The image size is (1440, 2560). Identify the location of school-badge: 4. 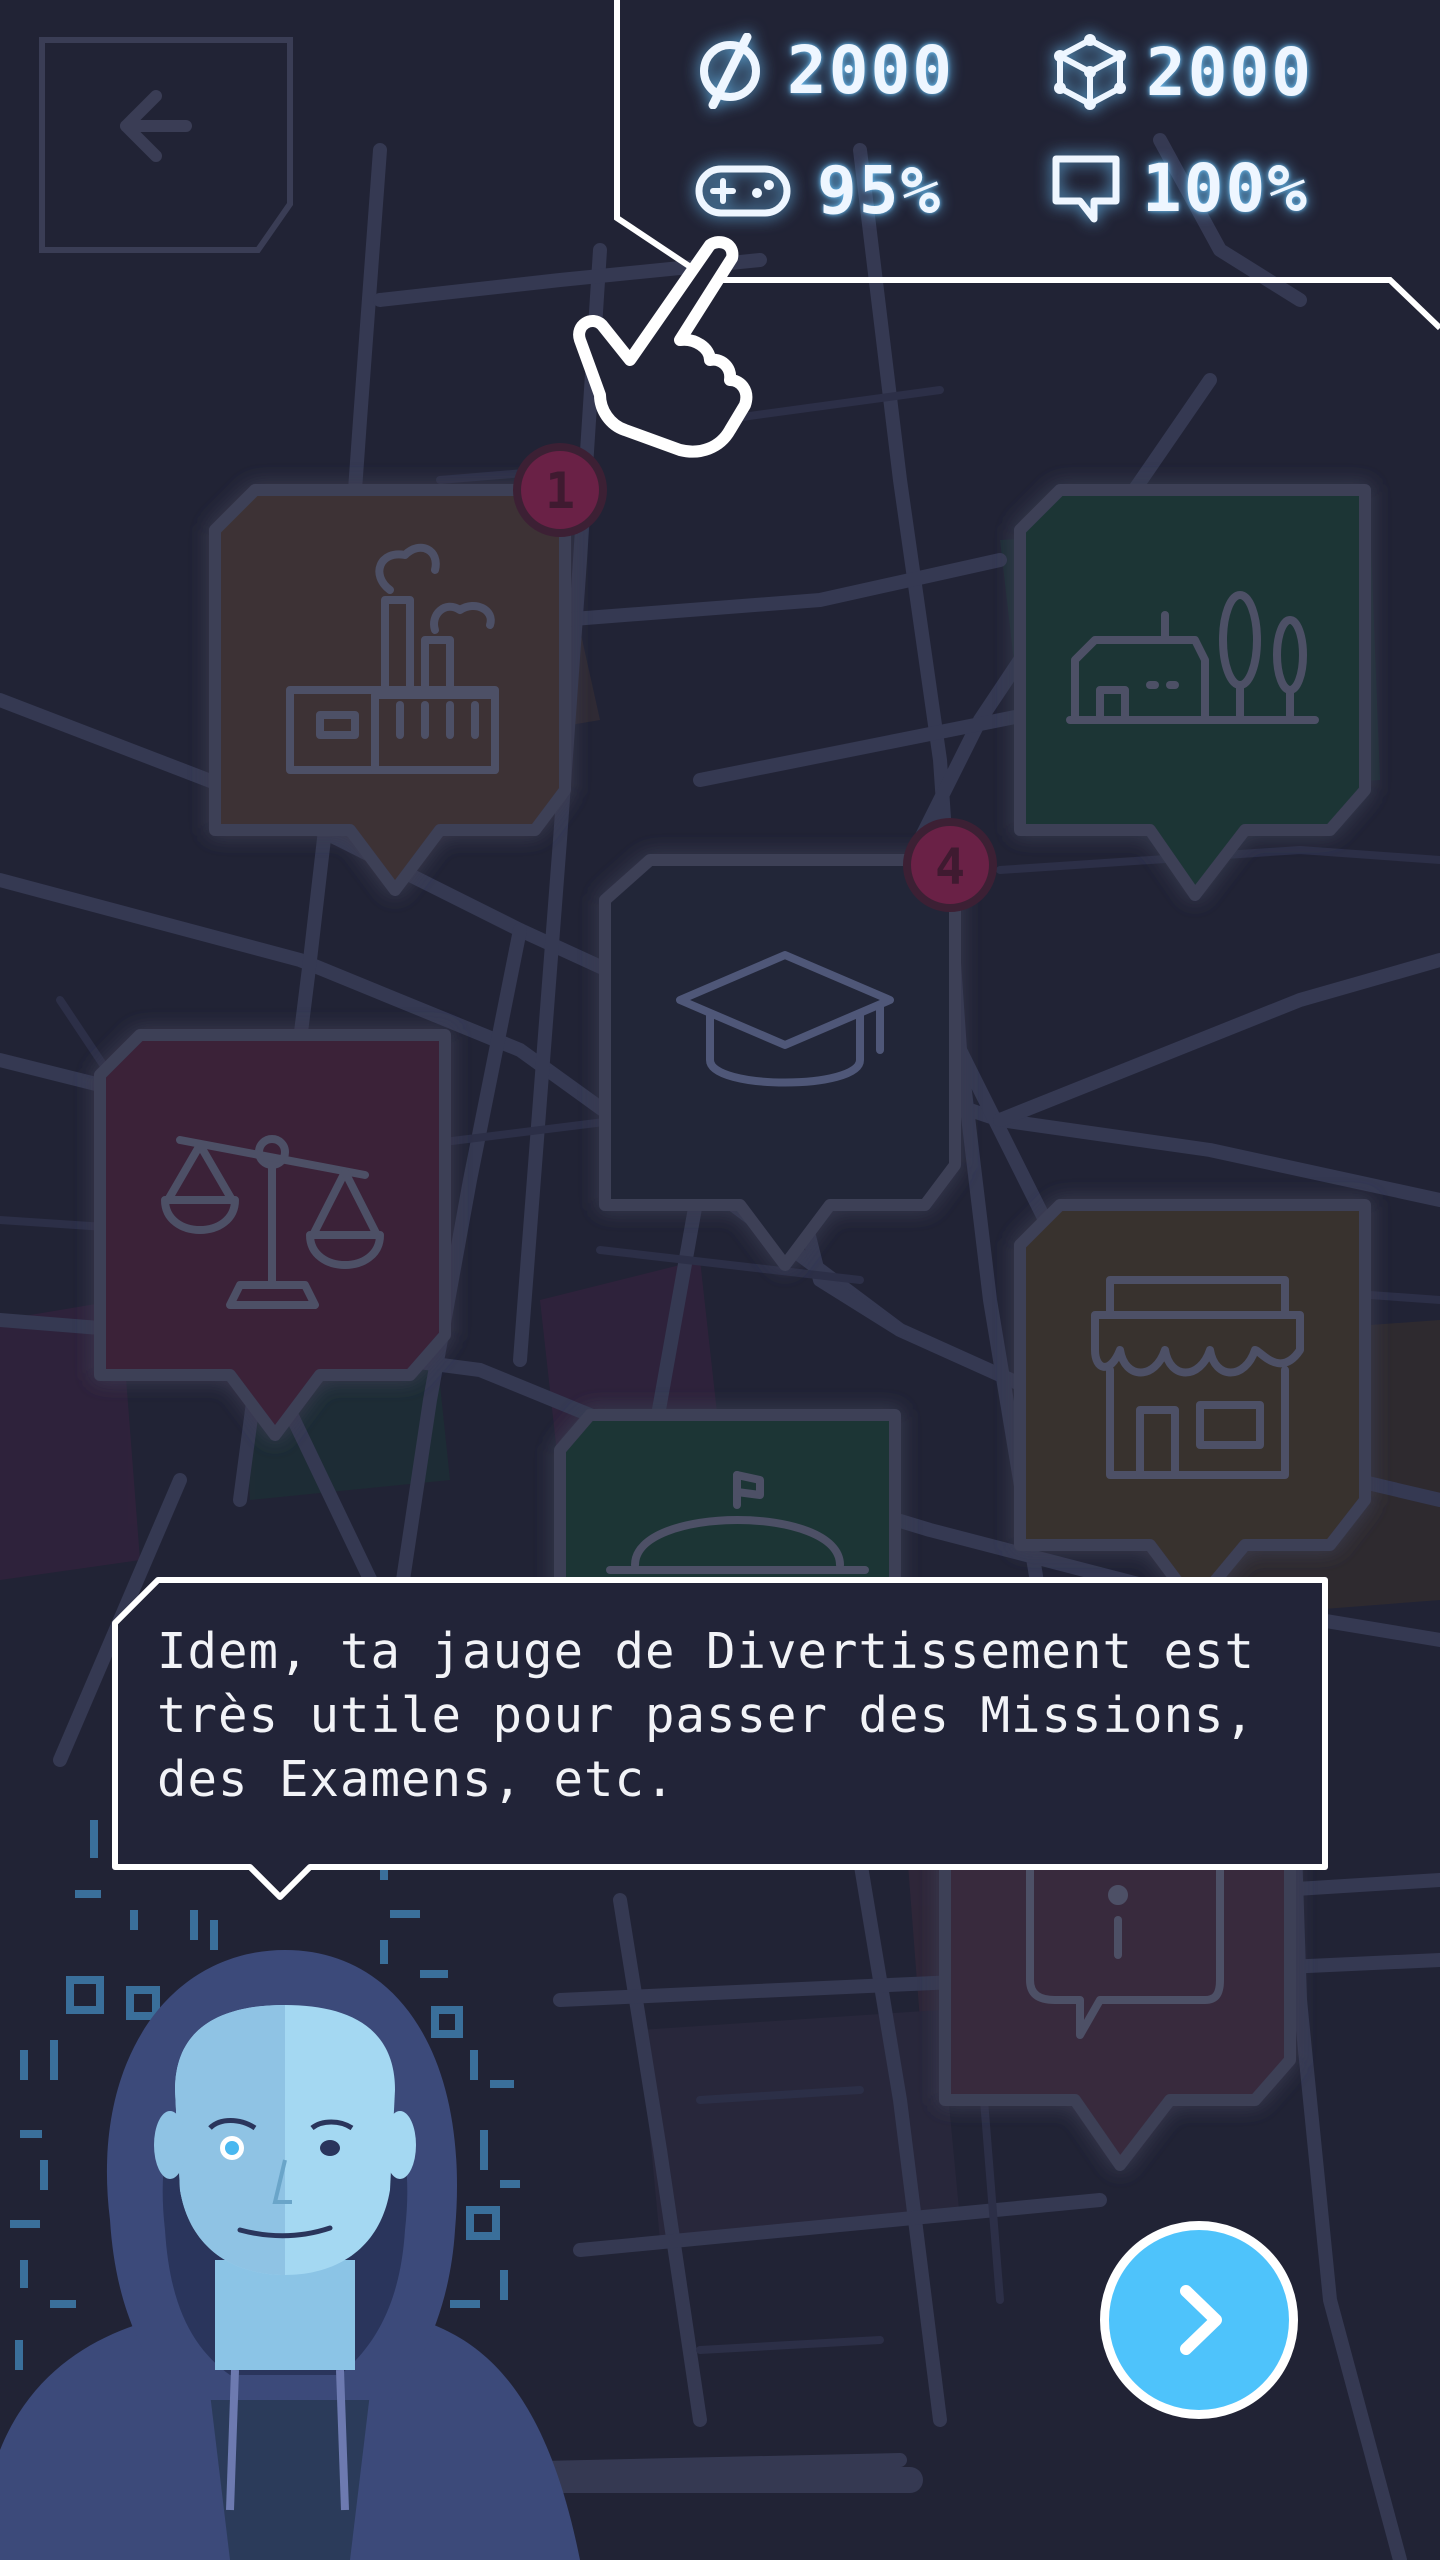
(950, 865).